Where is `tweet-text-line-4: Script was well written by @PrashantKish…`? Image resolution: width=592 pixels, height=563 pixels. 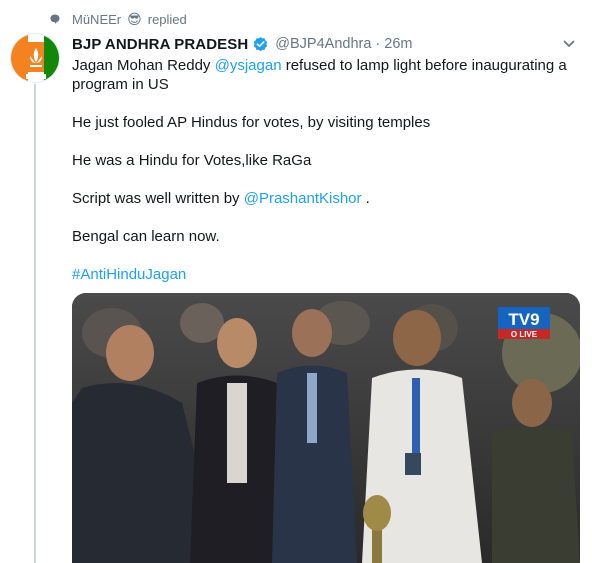
tweet-text-line-4: Script was well written by @PrashantKish… is located at coordinates (322, 198).